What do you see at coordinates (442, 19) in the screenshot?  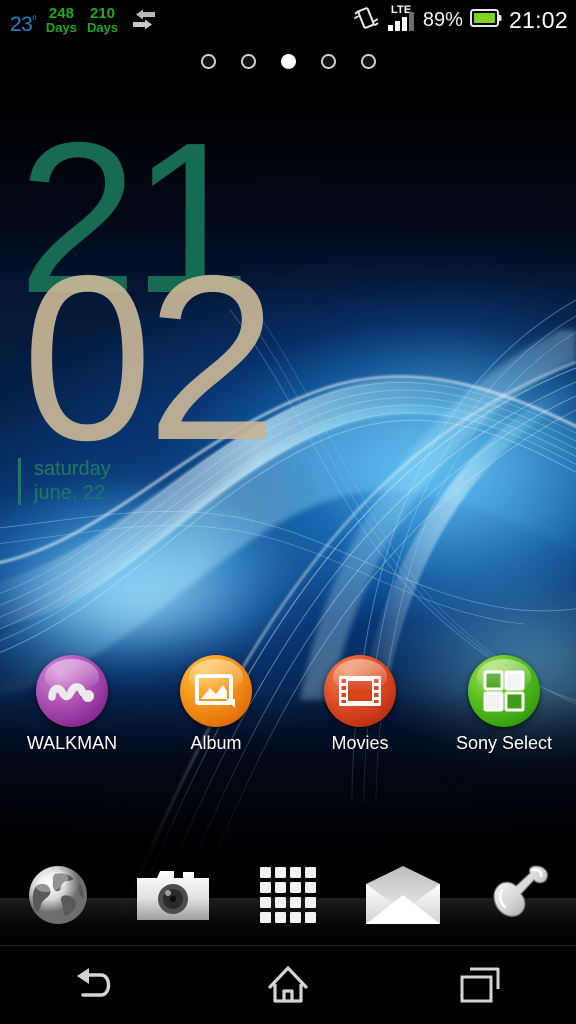 I see `battery-percent-label: 89%` at bounding box center [442, 19].